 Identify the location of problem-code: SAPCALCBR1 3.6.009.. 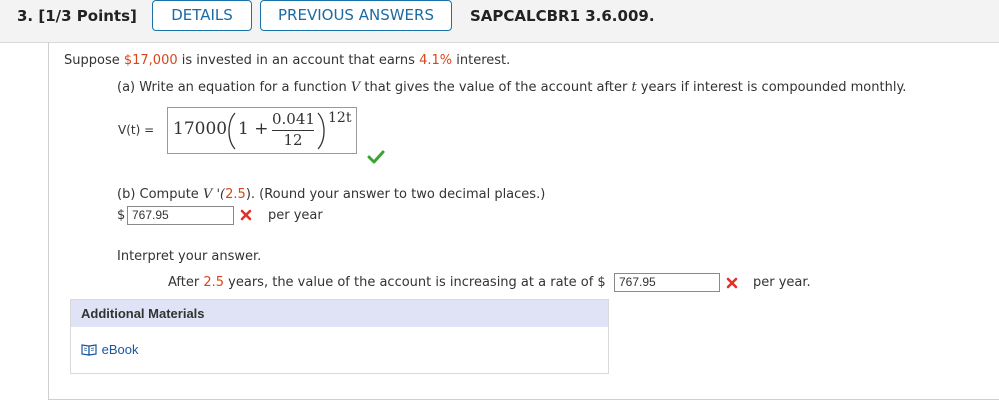
(562, 16).